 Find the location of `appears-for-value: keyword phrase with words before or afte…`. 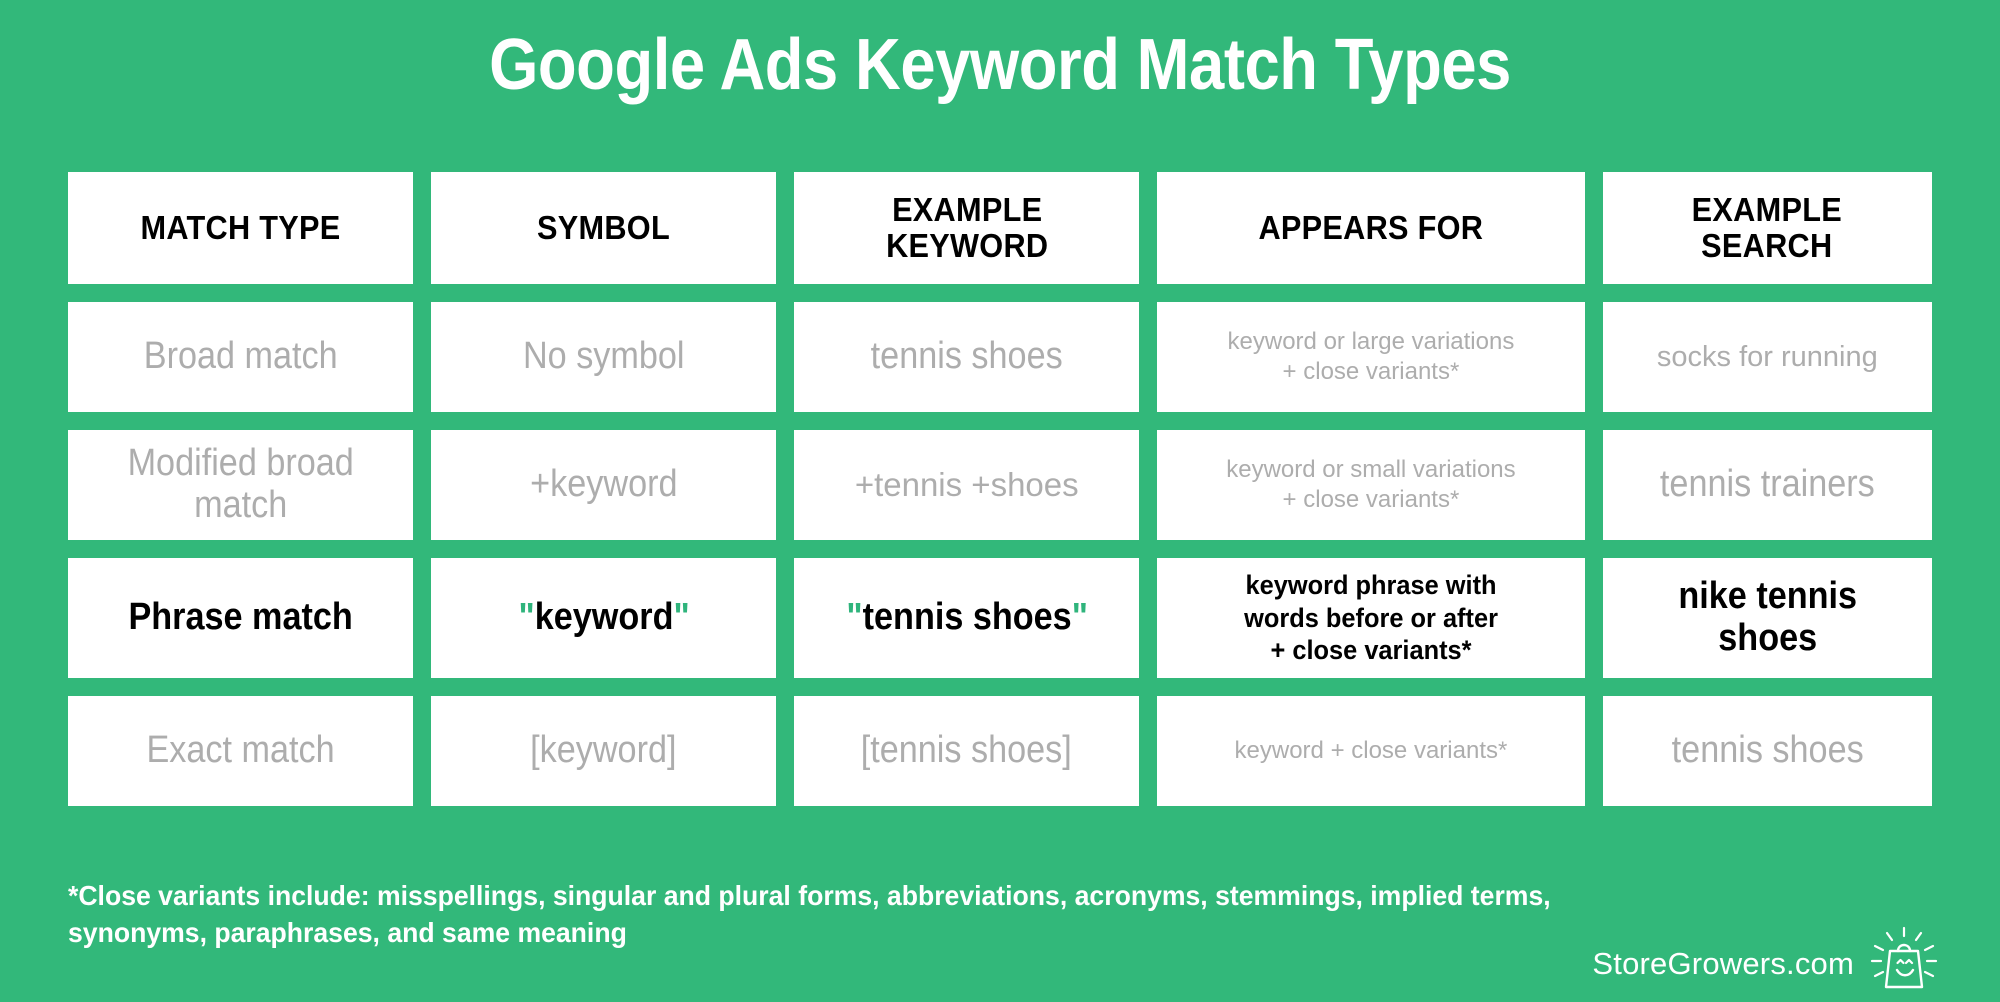

appears-for-value: keyword phrase with words before or afte… is located at coordinates (1371, 618).